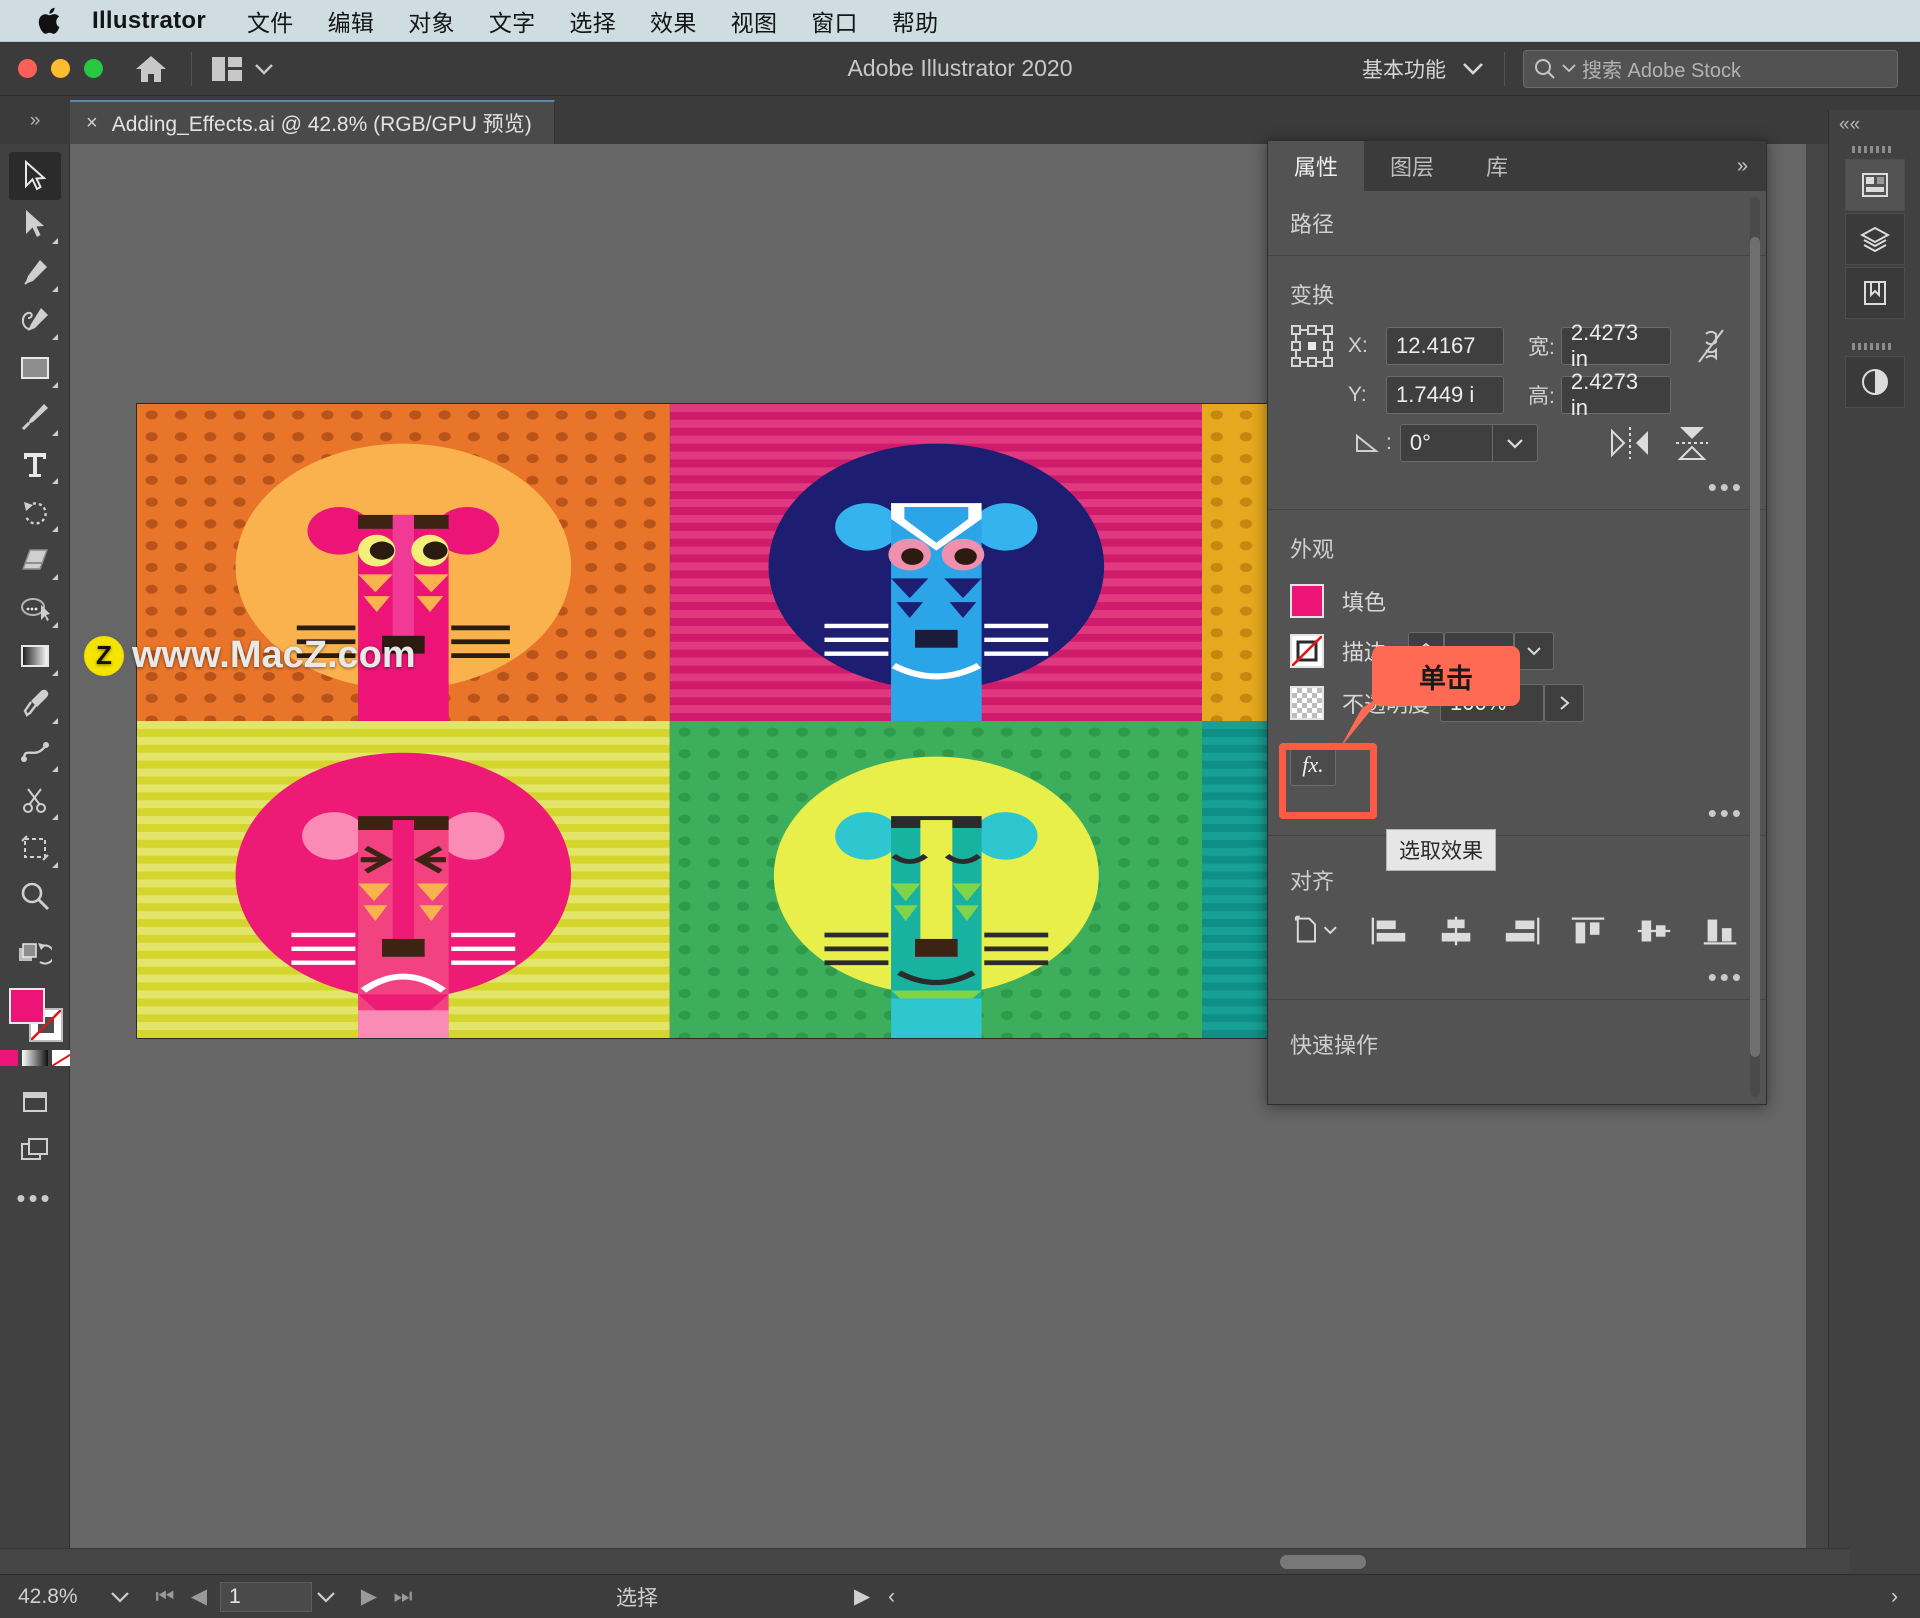 The width and height of the screenshot is (1920, 1618). I want to click on lasso-tool, so click(35, 608).